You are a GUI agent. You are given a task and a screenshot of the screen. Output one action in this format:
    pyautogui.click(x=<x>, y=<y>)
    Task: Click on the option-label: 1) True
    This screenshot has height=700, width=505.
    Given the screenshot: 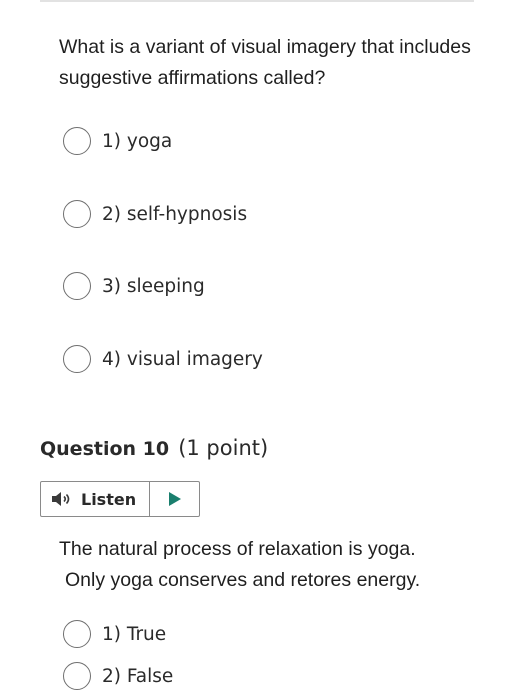 What is the action you would take?
    pyautogui.click(x=134, y=634)
    